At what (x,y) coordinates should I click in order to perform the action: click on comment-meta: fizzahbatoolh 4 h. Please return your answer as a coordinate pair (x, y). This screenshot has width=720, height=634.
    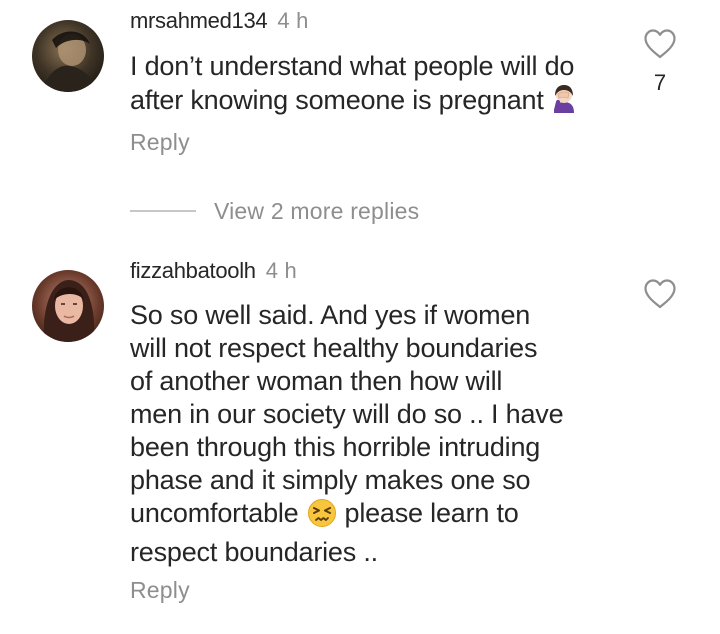
    Looking at the image, I should click on (213, 271).